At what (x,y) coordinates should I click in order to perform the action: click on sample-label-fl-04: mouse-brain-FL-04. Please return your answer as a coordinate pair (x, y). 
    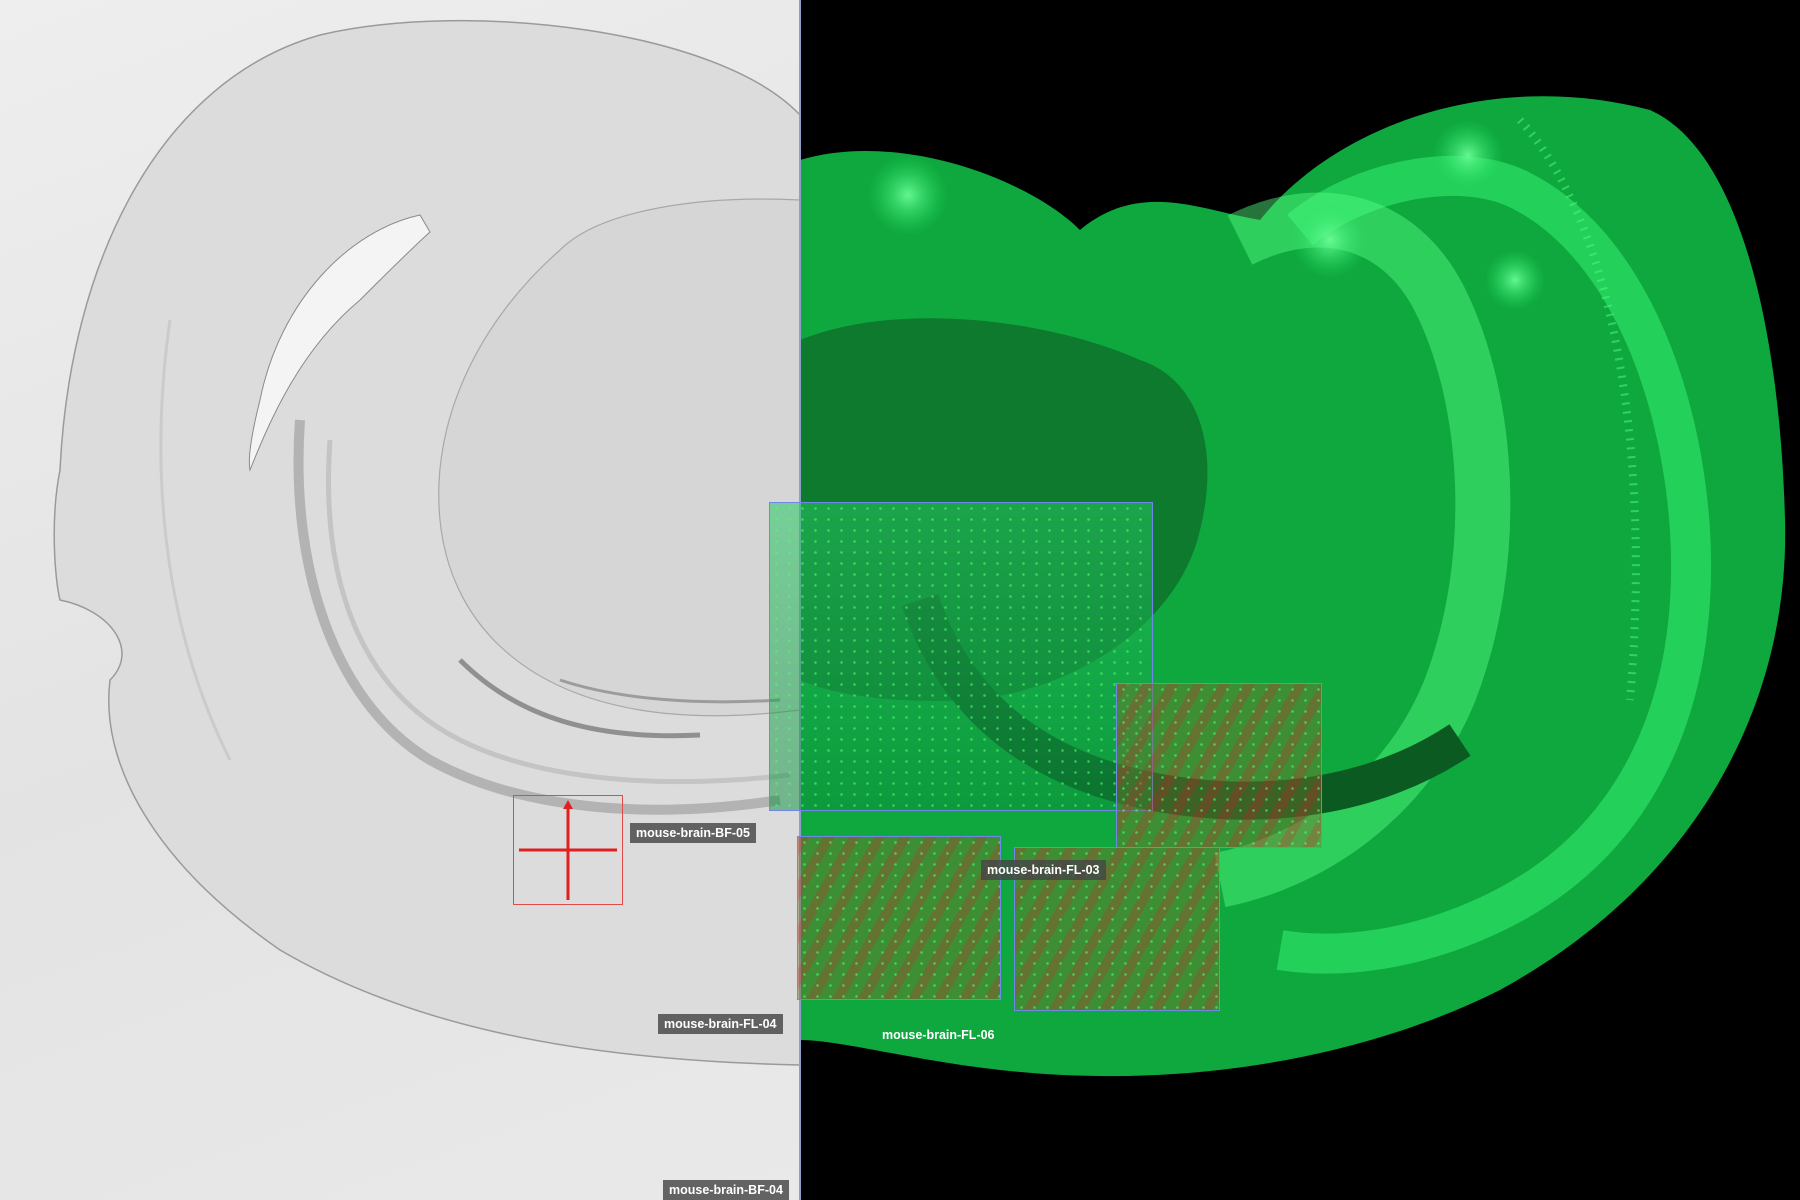
    Looking at the image, I should click on (720, 1024).